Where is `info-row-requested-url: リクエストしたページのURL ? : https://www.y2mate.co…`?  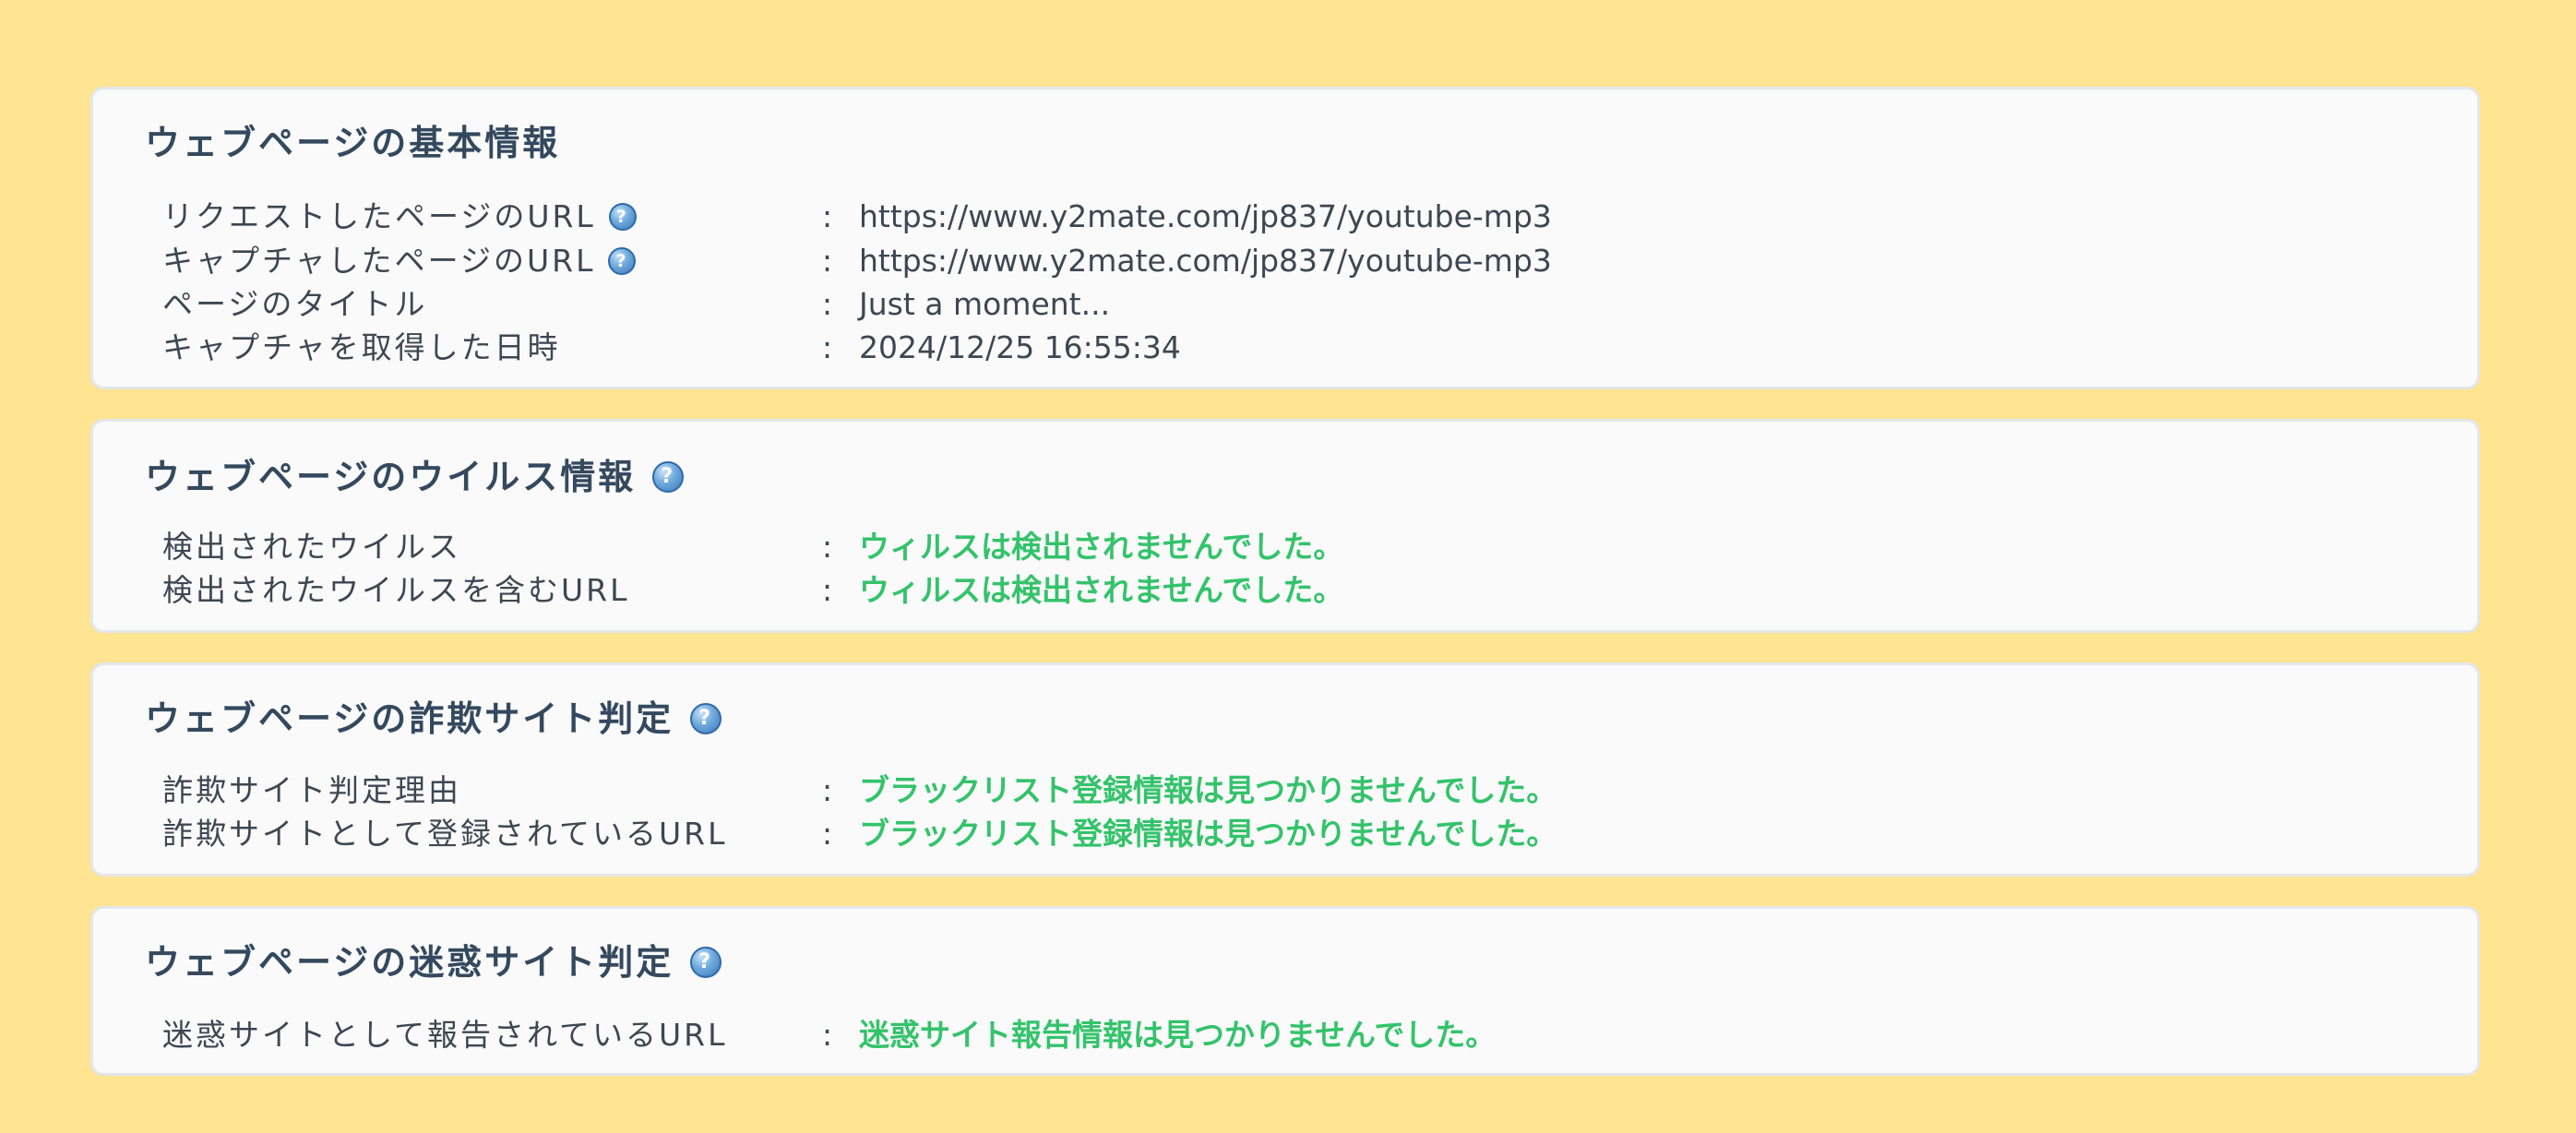
info-row-requested-url: リクエストしたページのURL ? : https://www.y2mate.co… is located at coordinates (1292, 217).